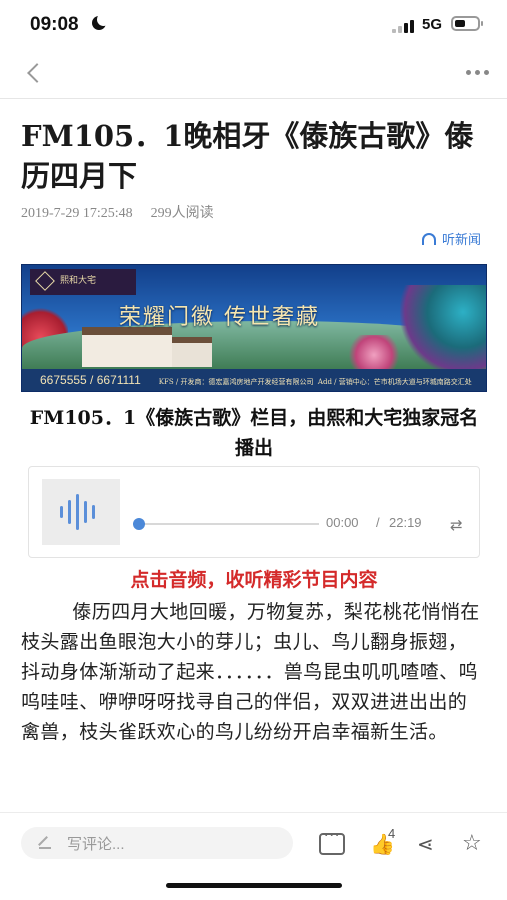 The image size is (507, 900). I want to click on banner-phone: 6675555 / 6671111, so click(90, 380).